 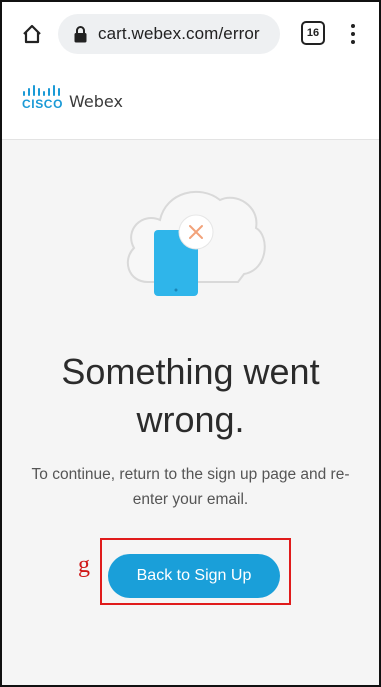 What do you see at coordinates (190, 103) in the screenshot?
I see `site-header: CISCO Webex` at bounding box center [190, 103].